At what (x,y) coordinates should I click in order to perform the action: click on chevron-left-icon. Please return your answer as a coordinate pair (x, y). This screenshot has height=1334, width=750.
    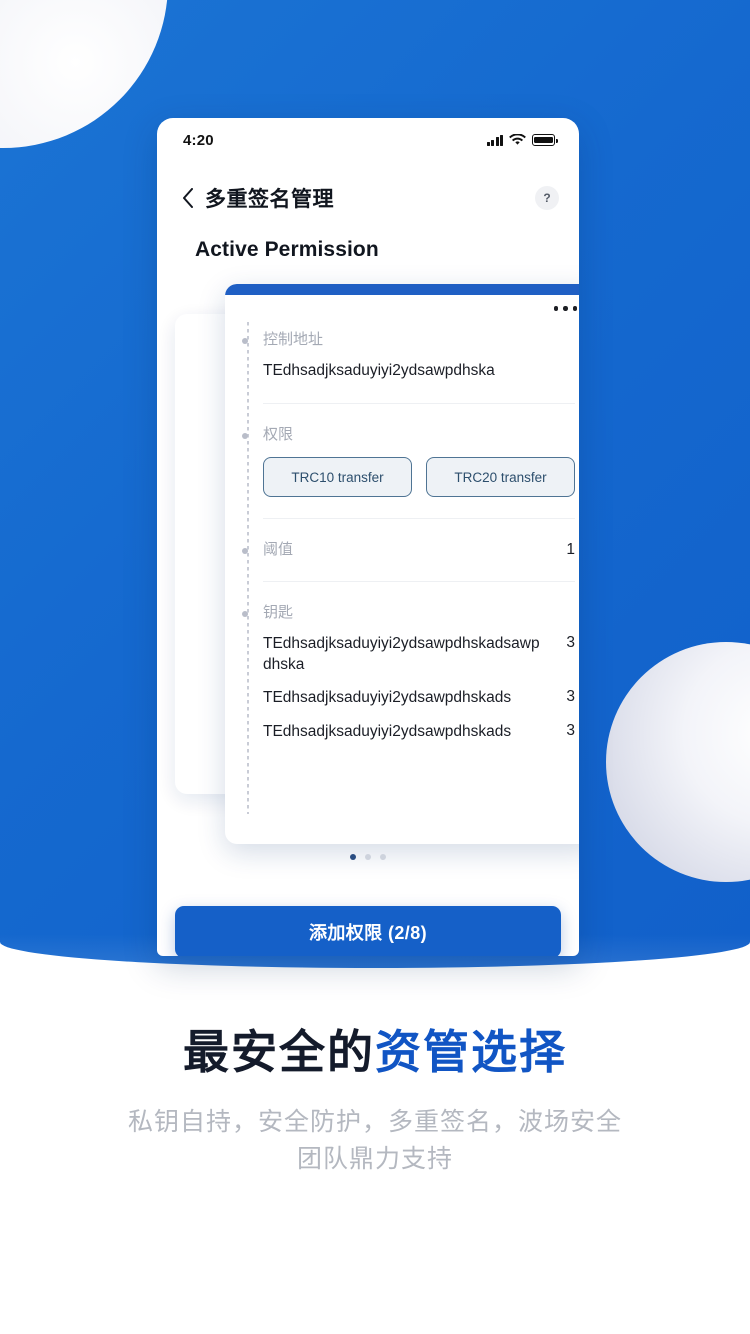
    Looking at the image, I should click on (188, 198).